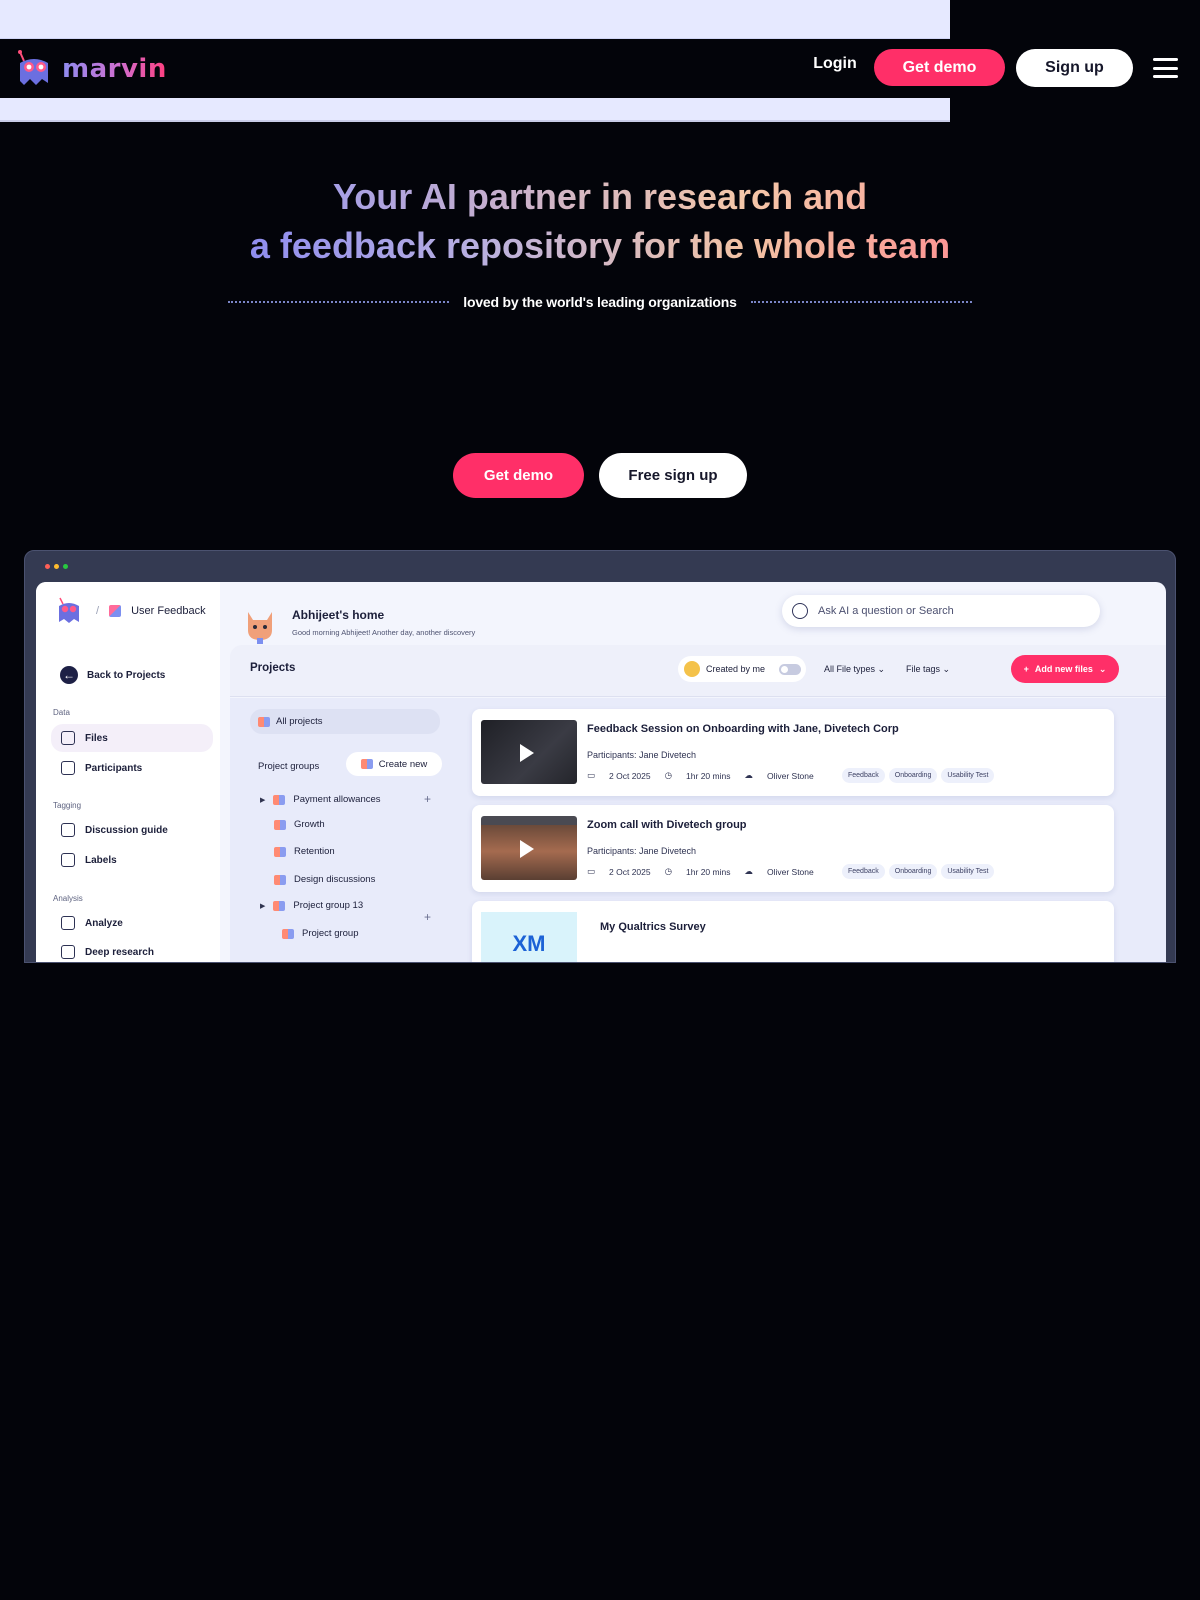 The width and height of the screenshot is (1200, 1600). What do you see at coordinates (793, 931) in the screenshot?
I see `file-card: XM My Qualtrics Survey` at bounding box center [793, 931].